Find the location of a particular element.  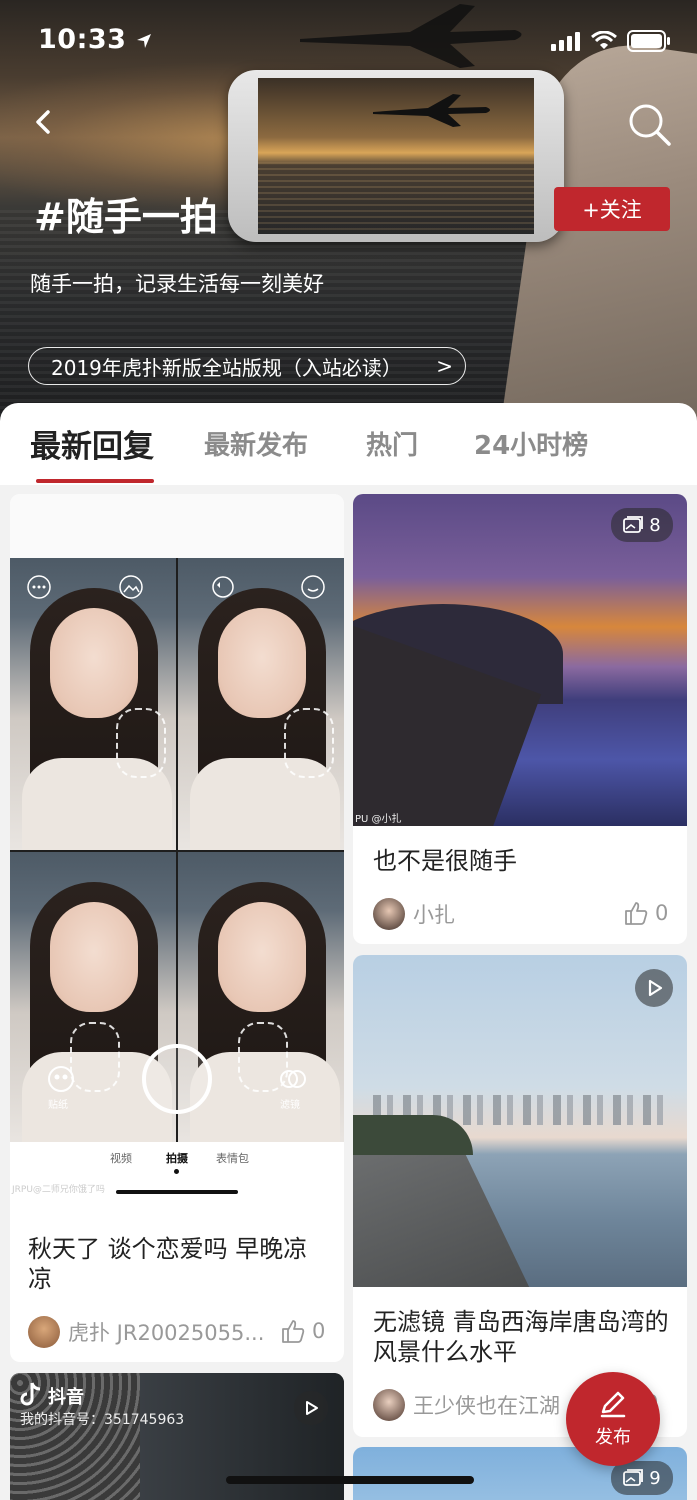

topic-description: 随手一拍，记录生活每一刻美好 is located at coordinates (177, 284).